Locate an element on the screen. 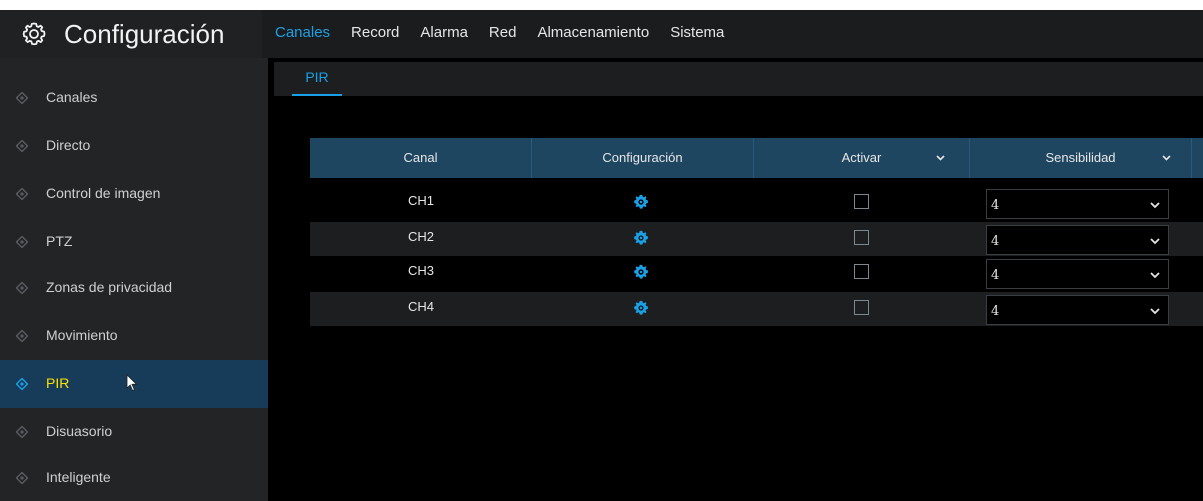 Image resolution: width=1203 pixels, height=501 pixels. tab-red: Red is located at coordinates (503, 34).